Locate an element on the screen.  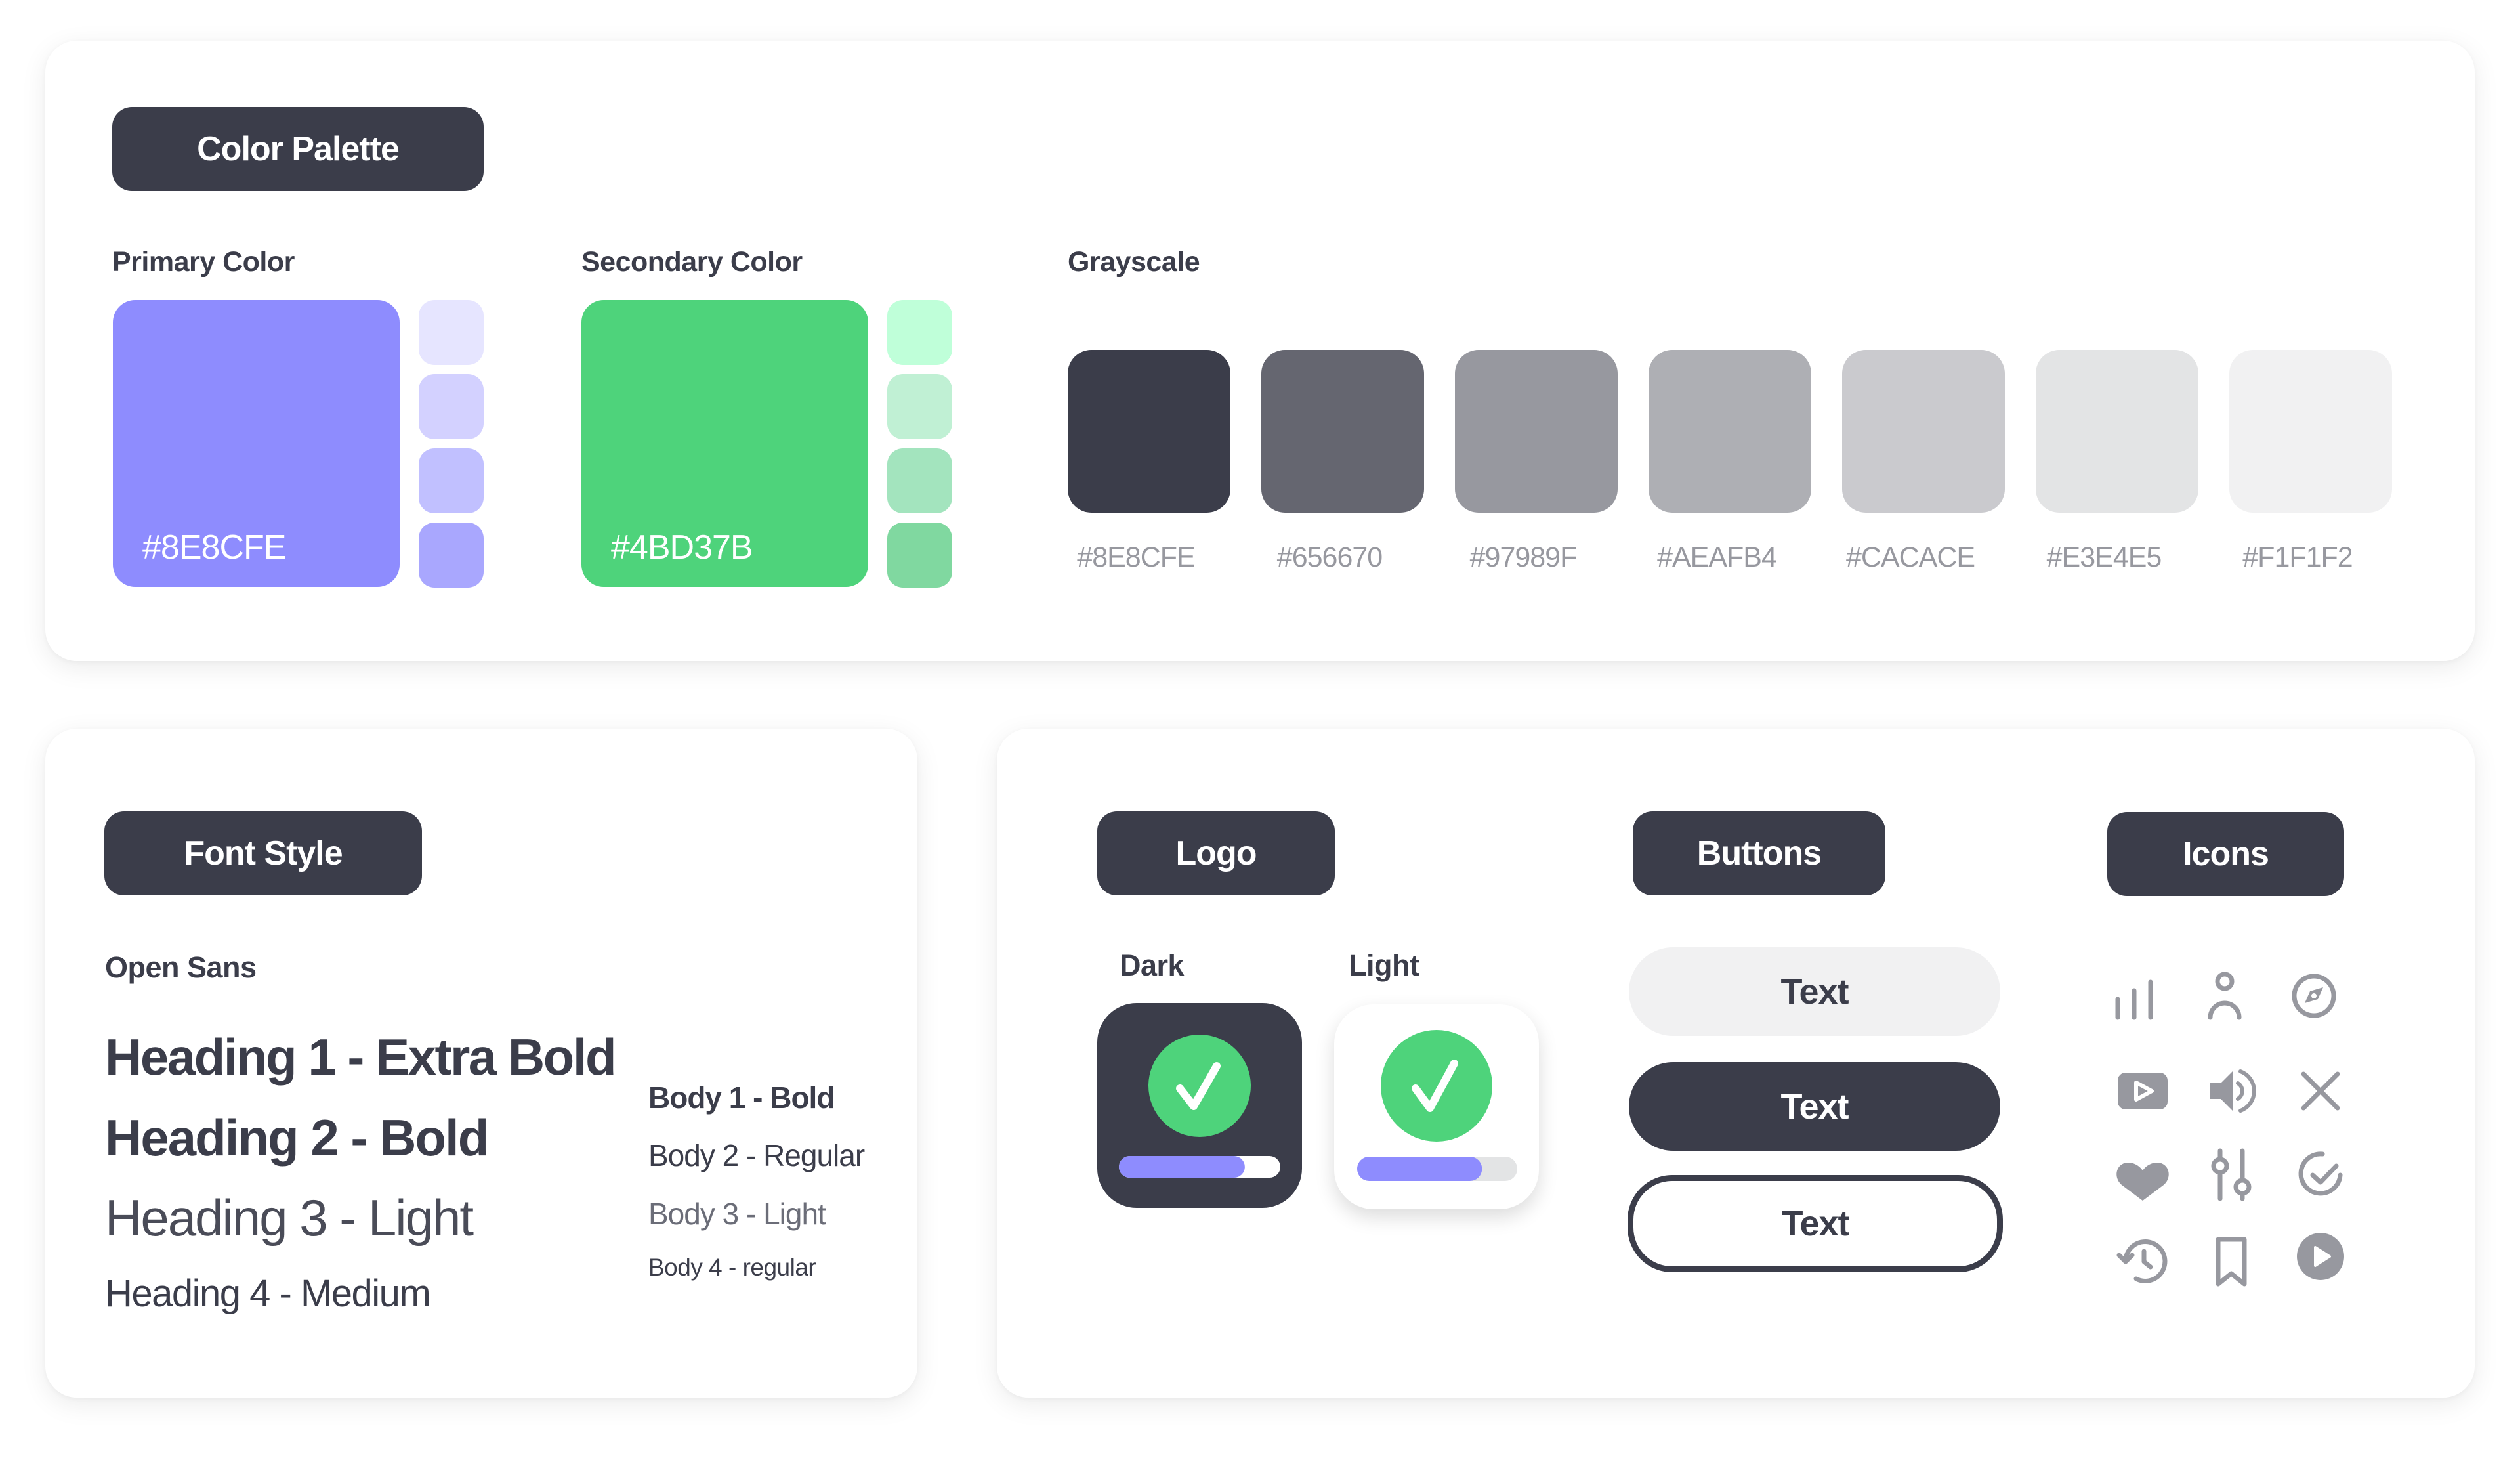
play-circle-icon is located at coordinates (2320, 1255).